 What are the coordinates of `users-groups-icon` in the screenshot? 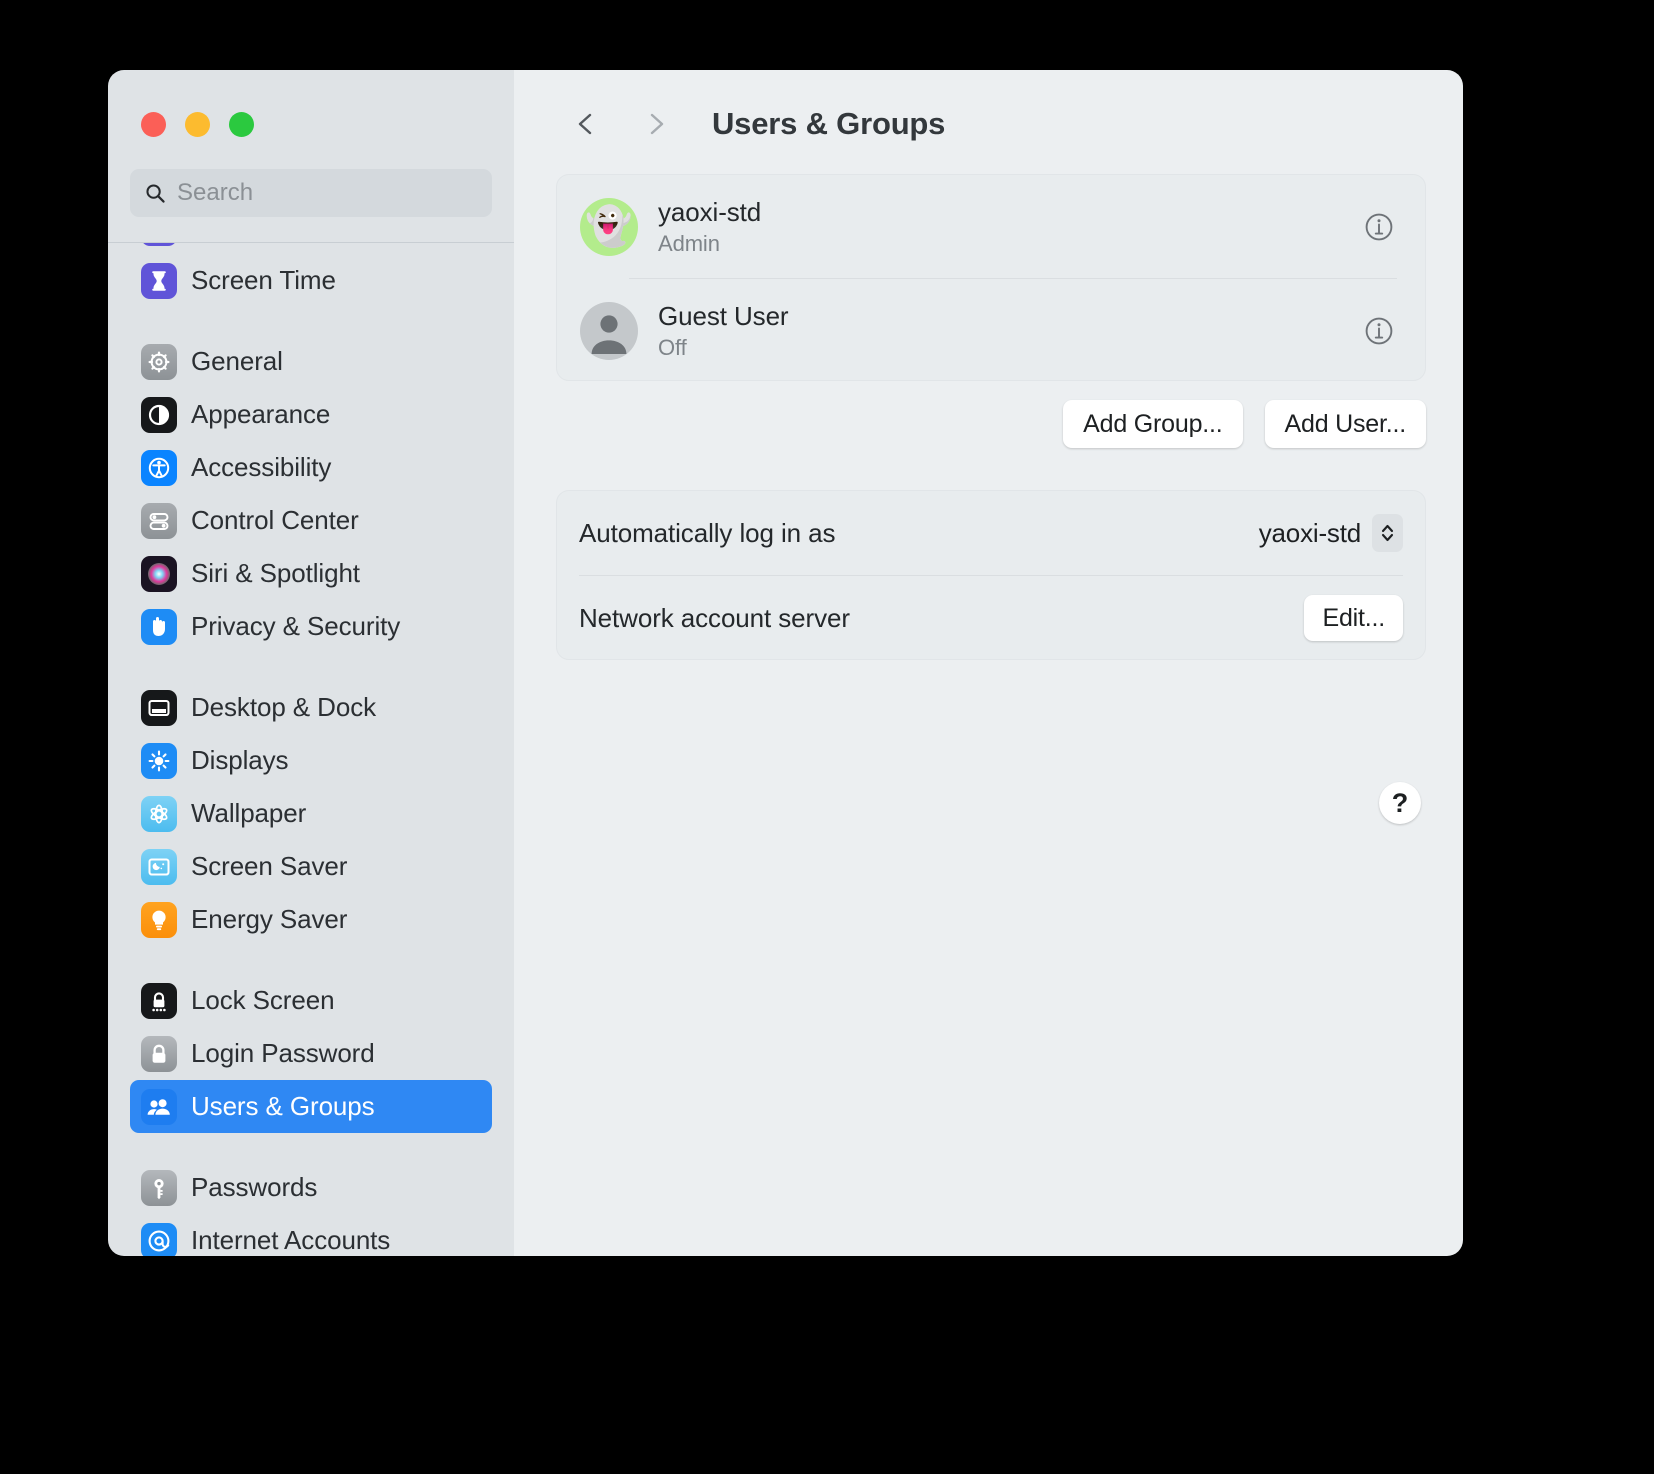 It's located at (159, 1106).